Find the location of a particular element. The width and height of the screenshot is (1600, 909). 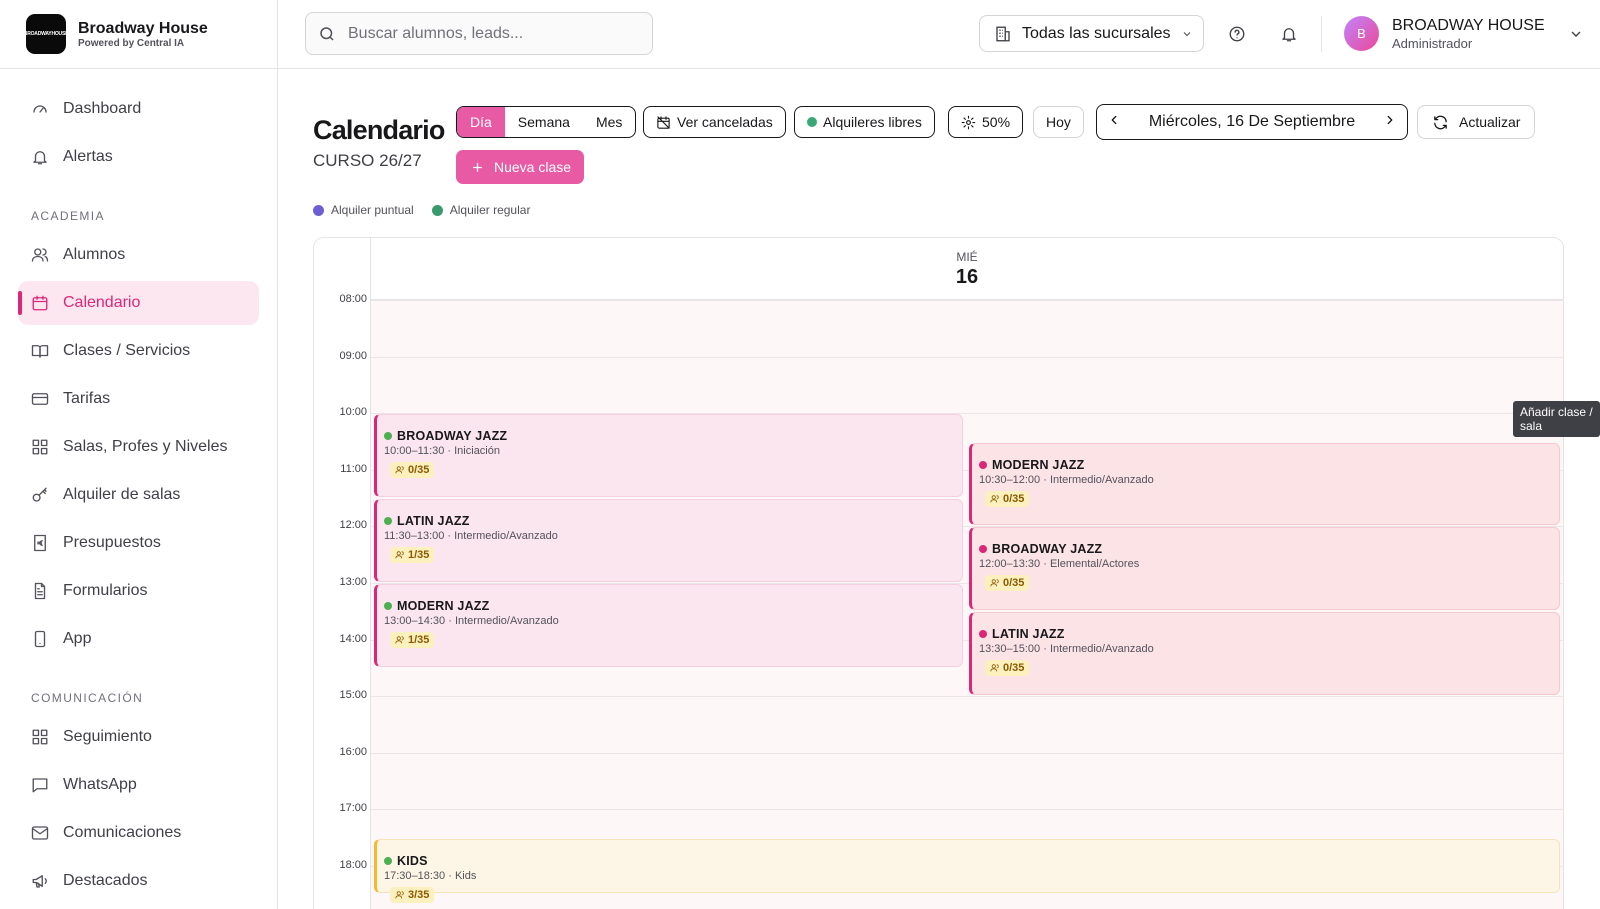

search-box is located at coordinates (479, 33).